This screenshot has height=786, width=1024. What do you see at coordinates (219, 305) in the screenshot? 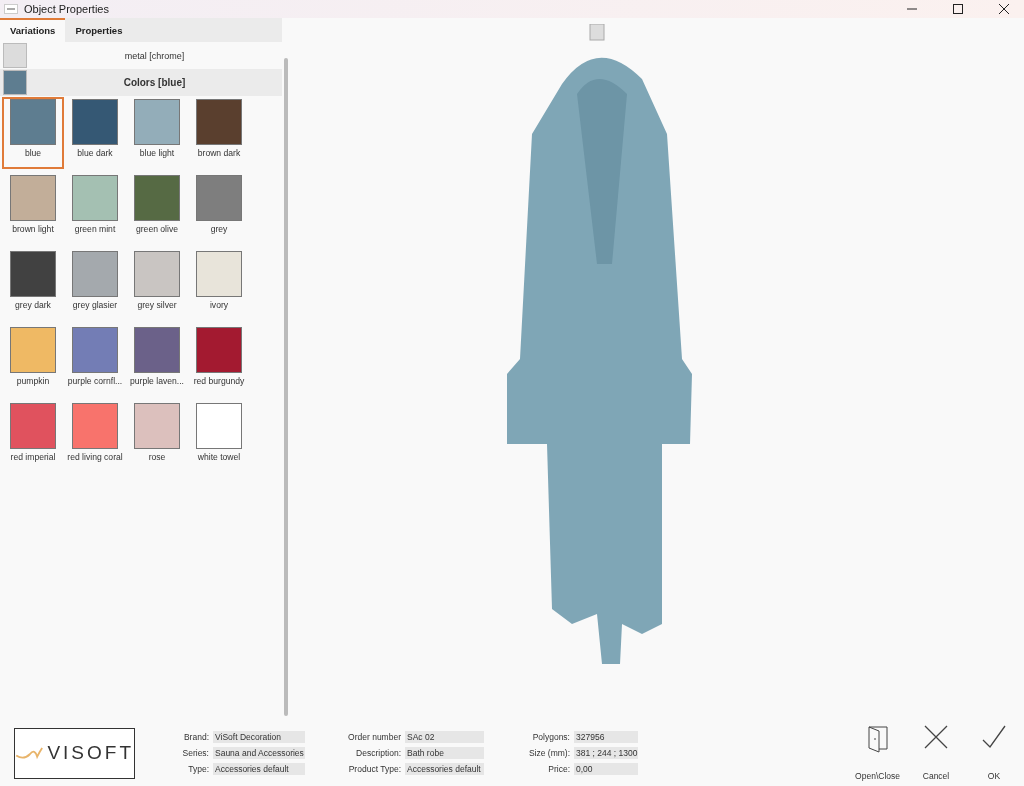
I see `swatch-label: ivory` at bounding box center [219, 305].